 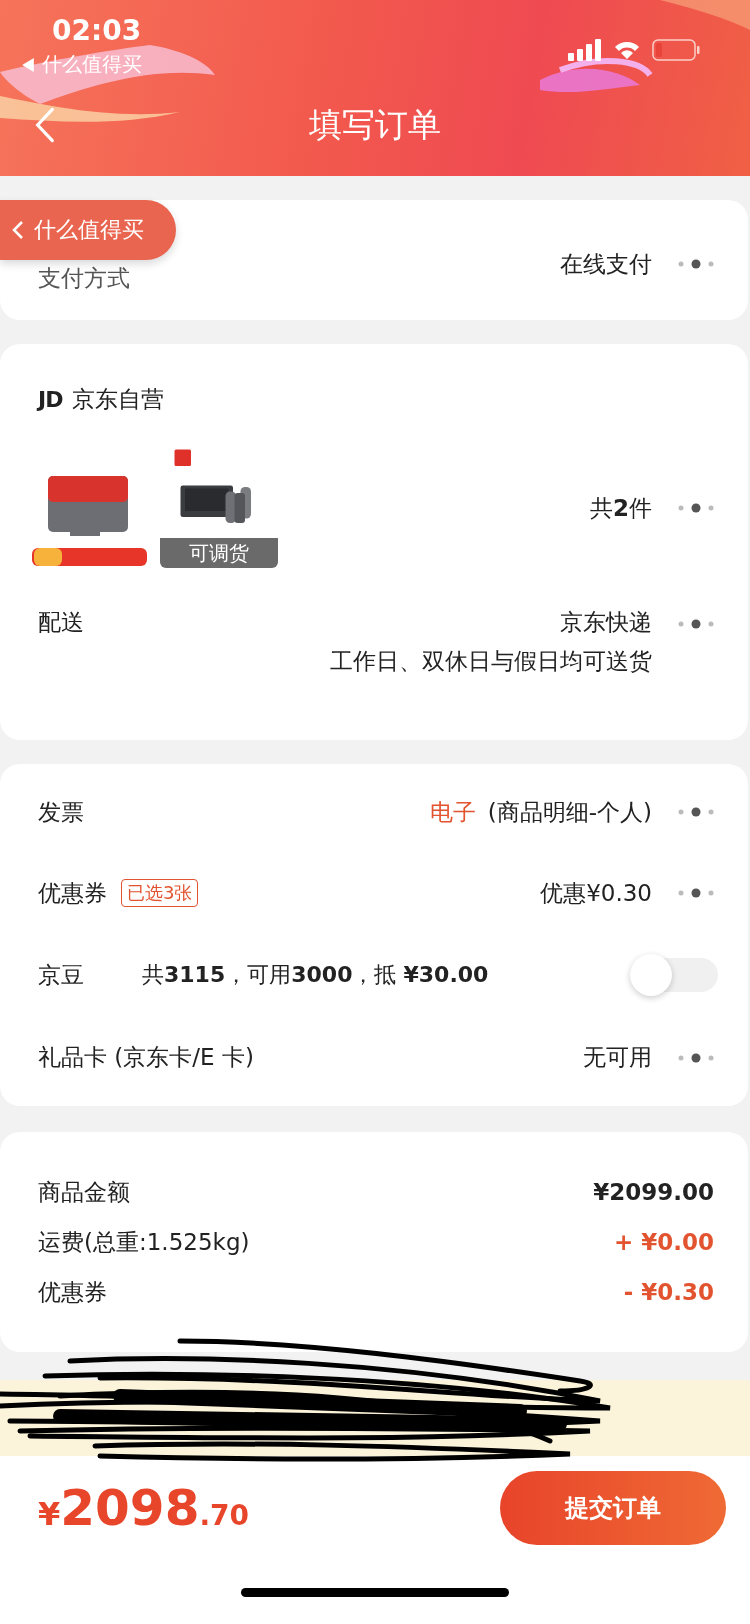 I want to click on back-icon, so click(x=45, y=125).